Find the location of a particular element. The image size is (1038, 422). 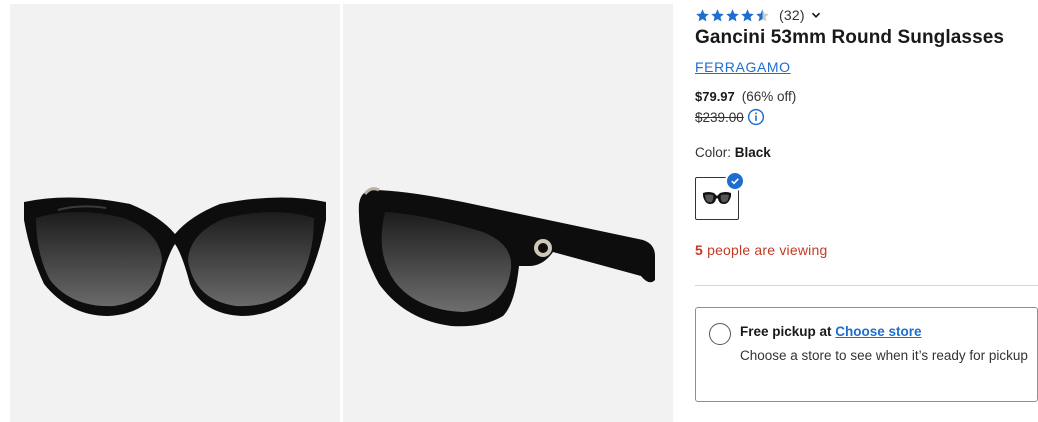

chevron-down-icon is located at coordinates (816, 15).